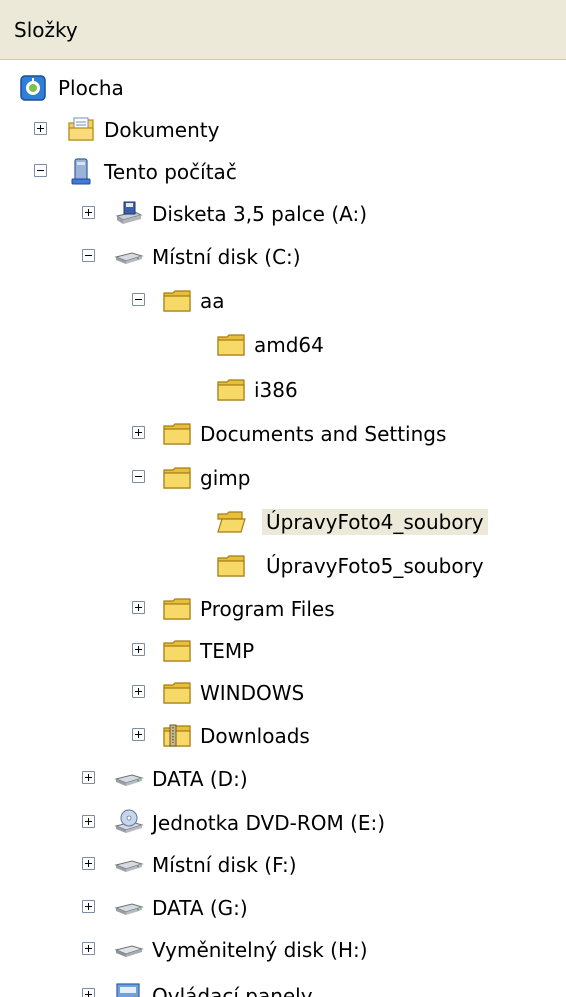  What do you see at coordinates (129, 989) in the screenshot?
I see `control-panel-icon` at bounding box center [129, 989].